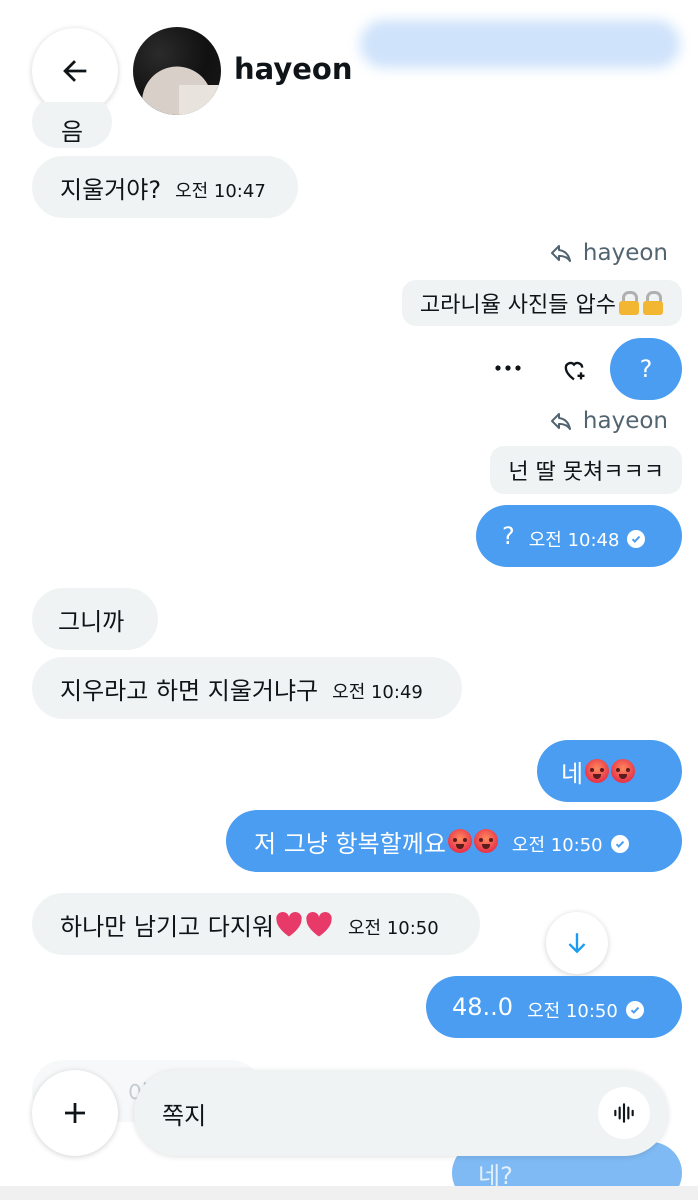 The width and height of the screenshot is (698, 1200). Describe the element at coordinates (520, 44) in the screenshot. I see `blurred-banner` at that location.